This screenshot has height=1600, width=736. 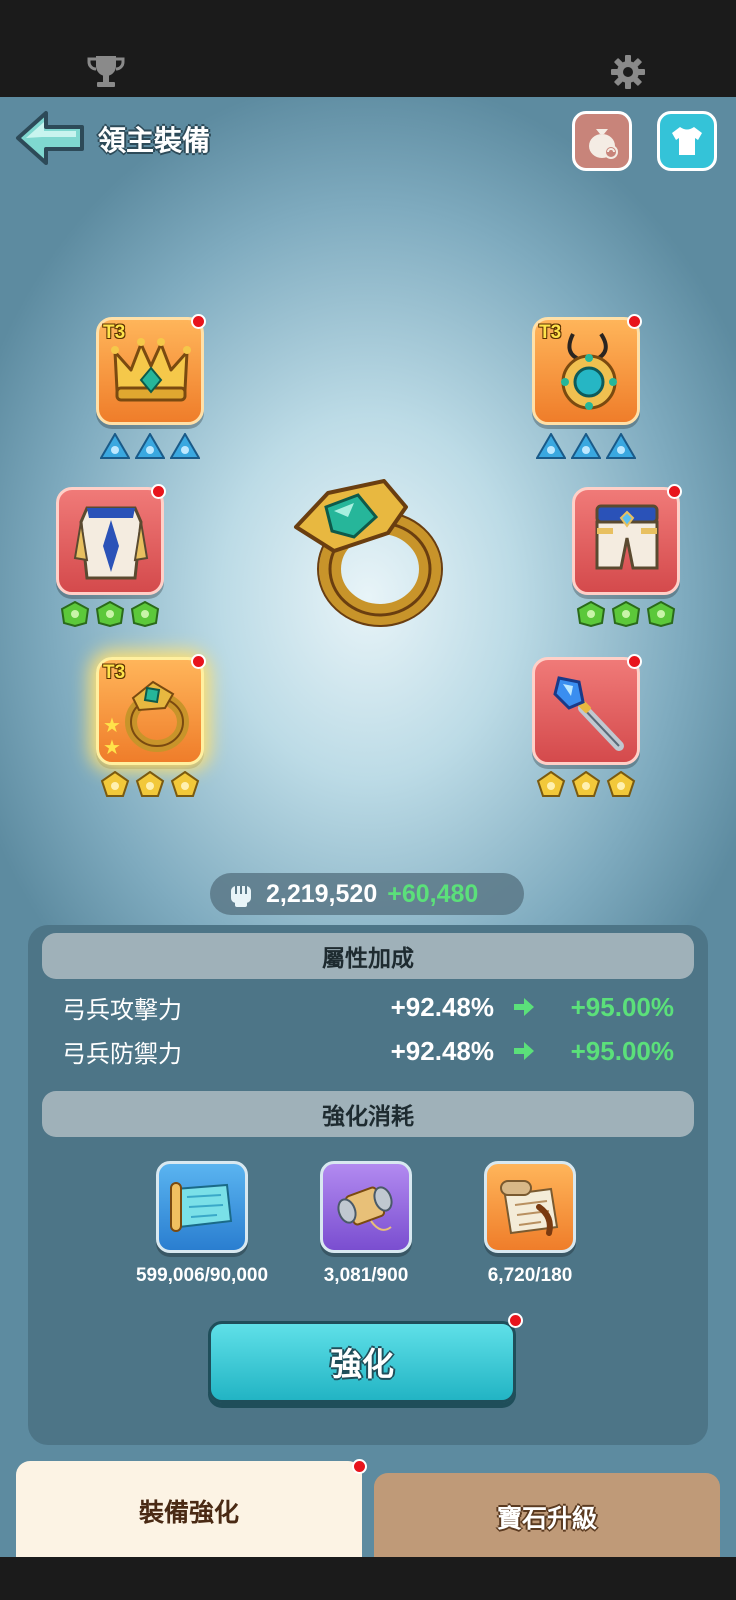 What do you see at coordinates (368, 142) in the screenshot?
I see `header: 領主裝備` at bounding box center [368, 142].